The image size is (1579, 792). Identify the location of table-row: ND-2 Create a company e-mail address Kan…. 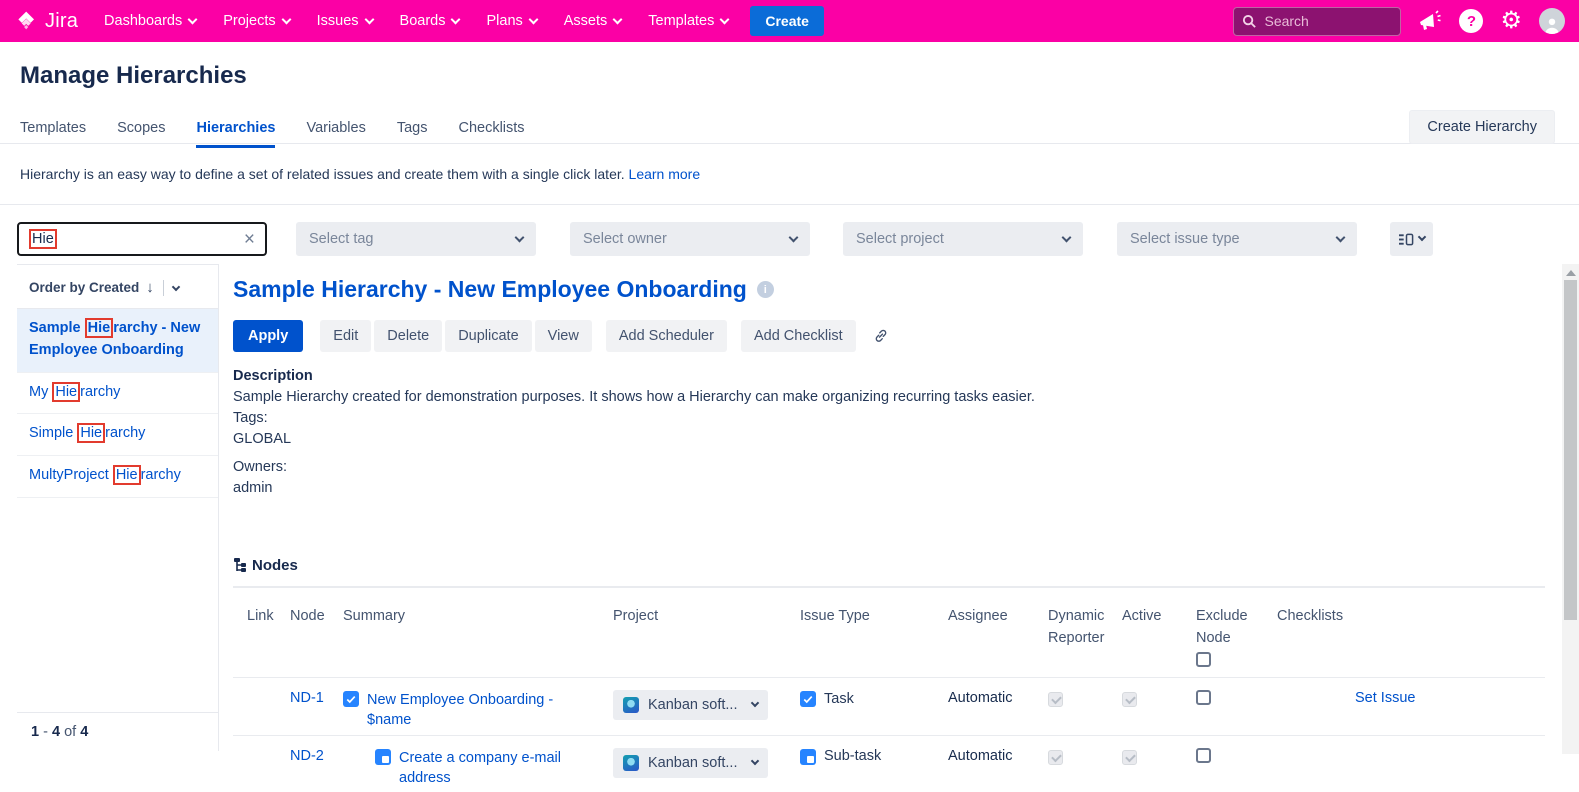
(889, 763).